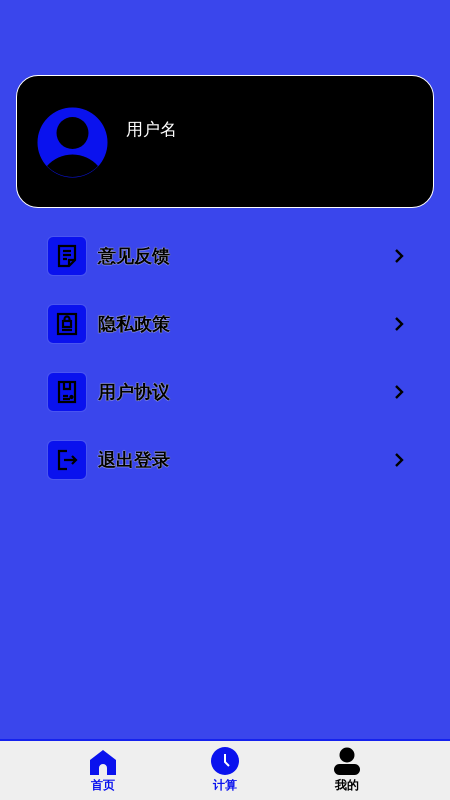 Image resolution: width=450 pixels, height=800 pixels. Describe the element at coordinates (67, 256) in the screenshot. I see `document-icon` at that location.